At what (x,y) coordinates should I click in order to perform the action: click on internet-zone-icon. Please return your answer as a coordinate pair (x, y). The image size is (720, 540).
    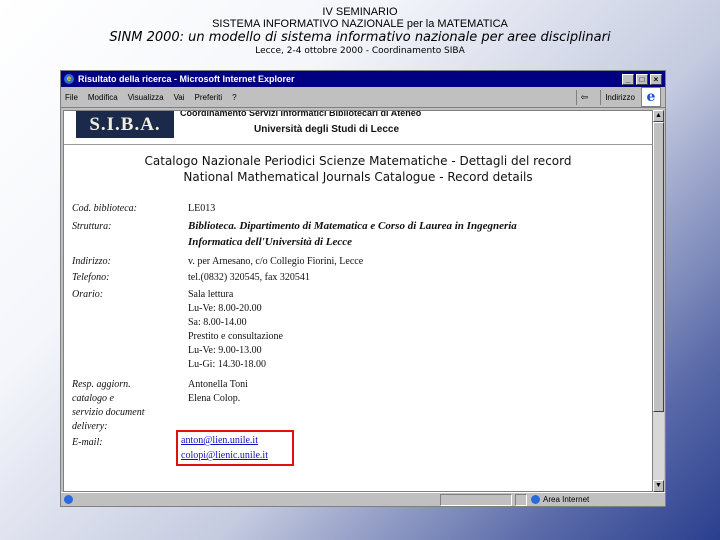
    Looking at the image, I should click on (535, 499).